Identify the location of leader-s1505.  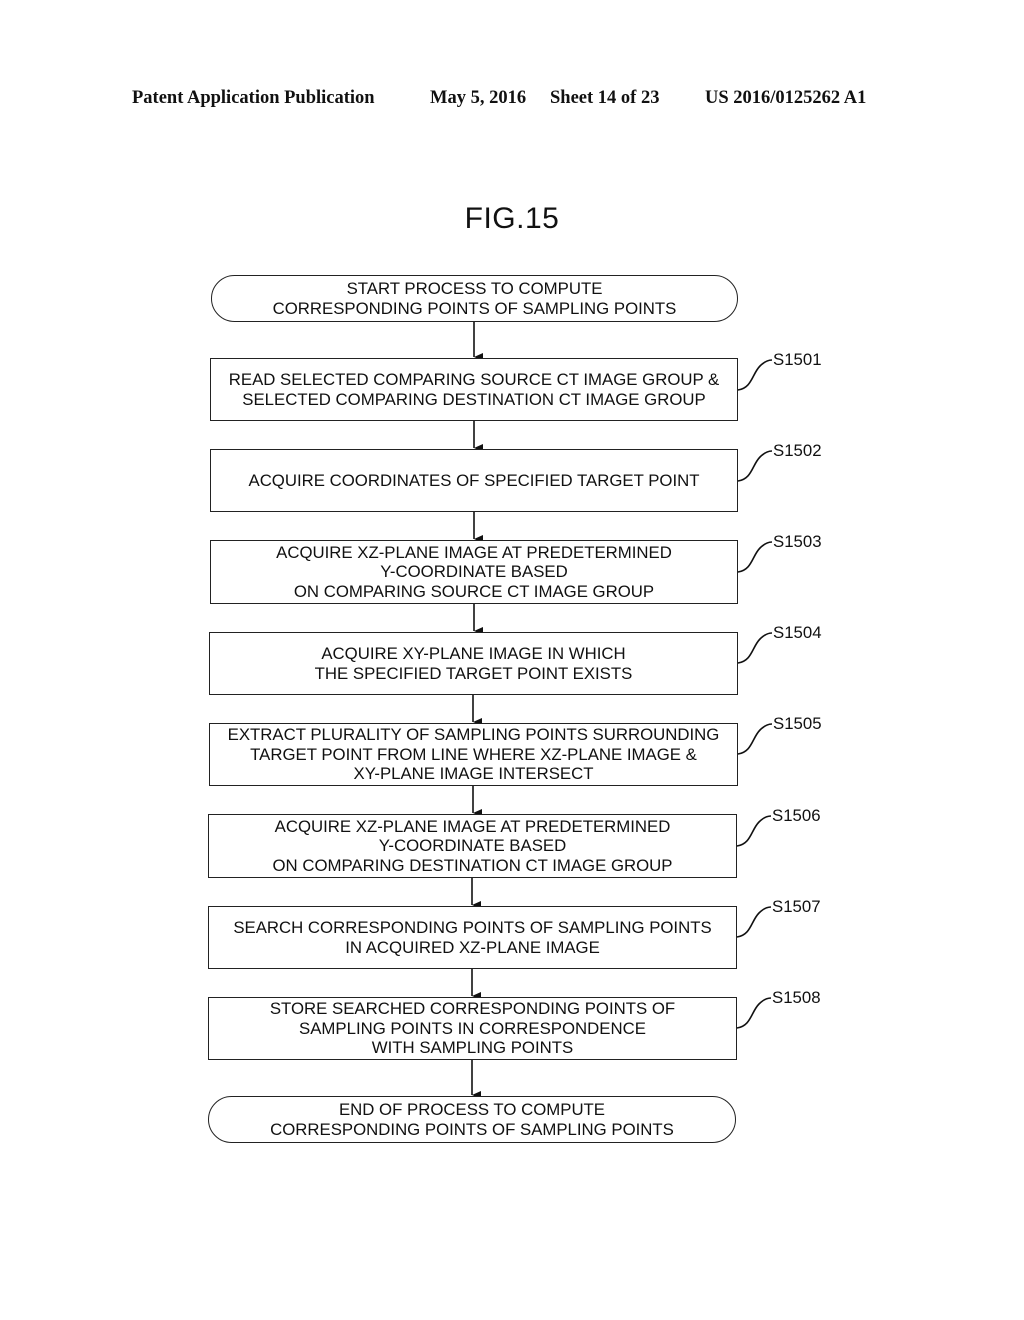
(755, 739).